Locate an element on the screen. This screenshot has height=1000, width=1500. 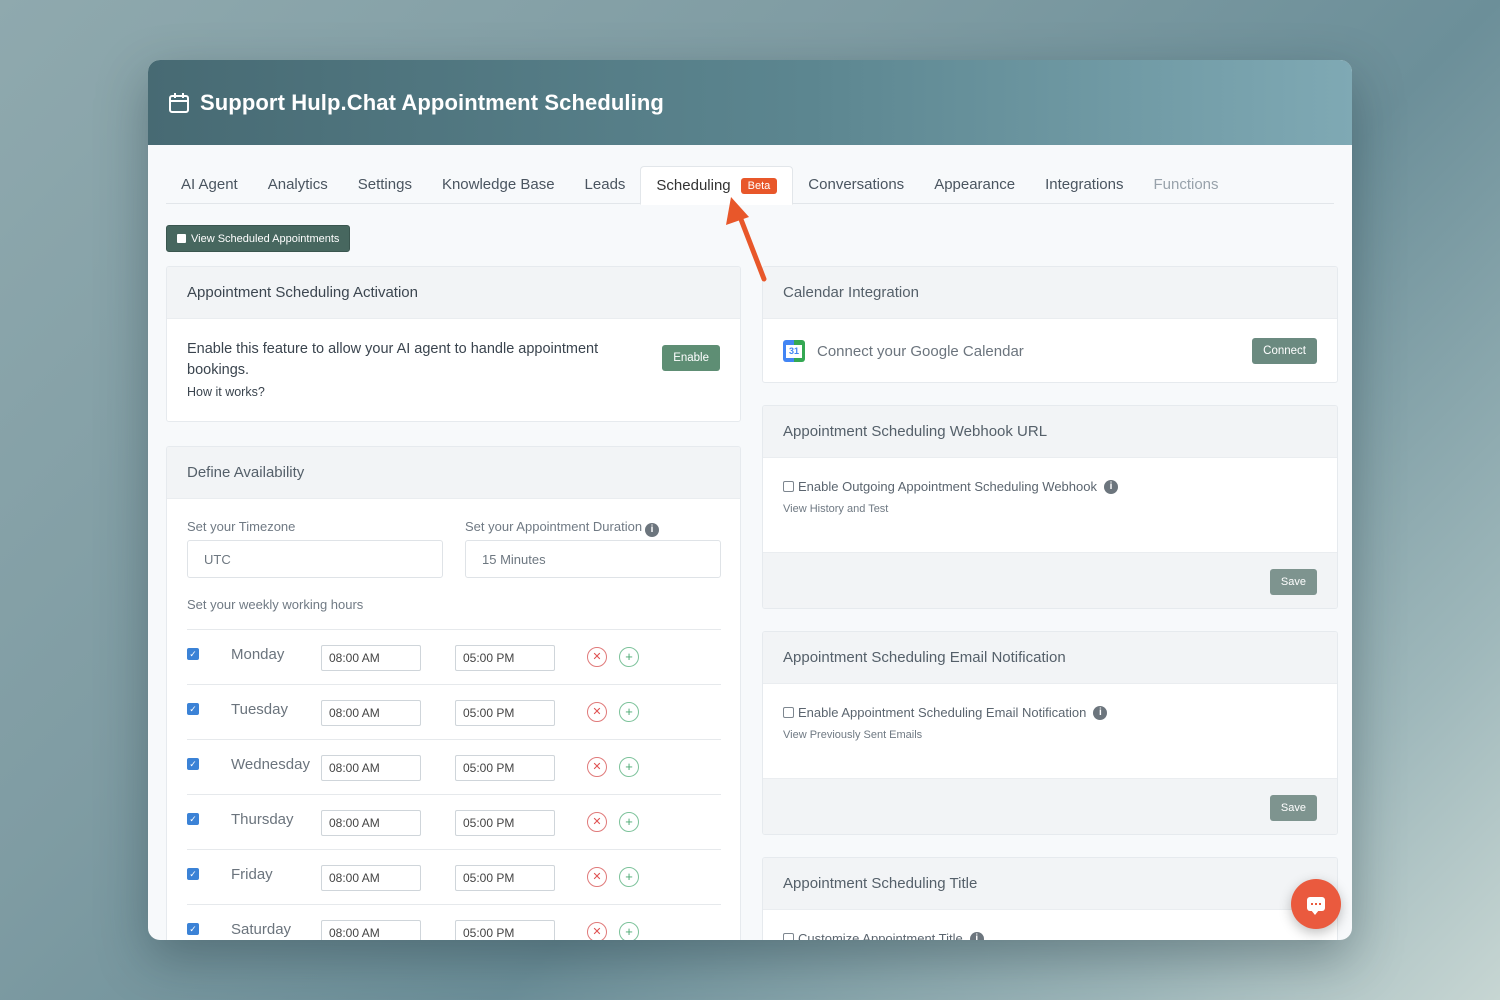
email-checkbox is located at coordinates (788, 712).